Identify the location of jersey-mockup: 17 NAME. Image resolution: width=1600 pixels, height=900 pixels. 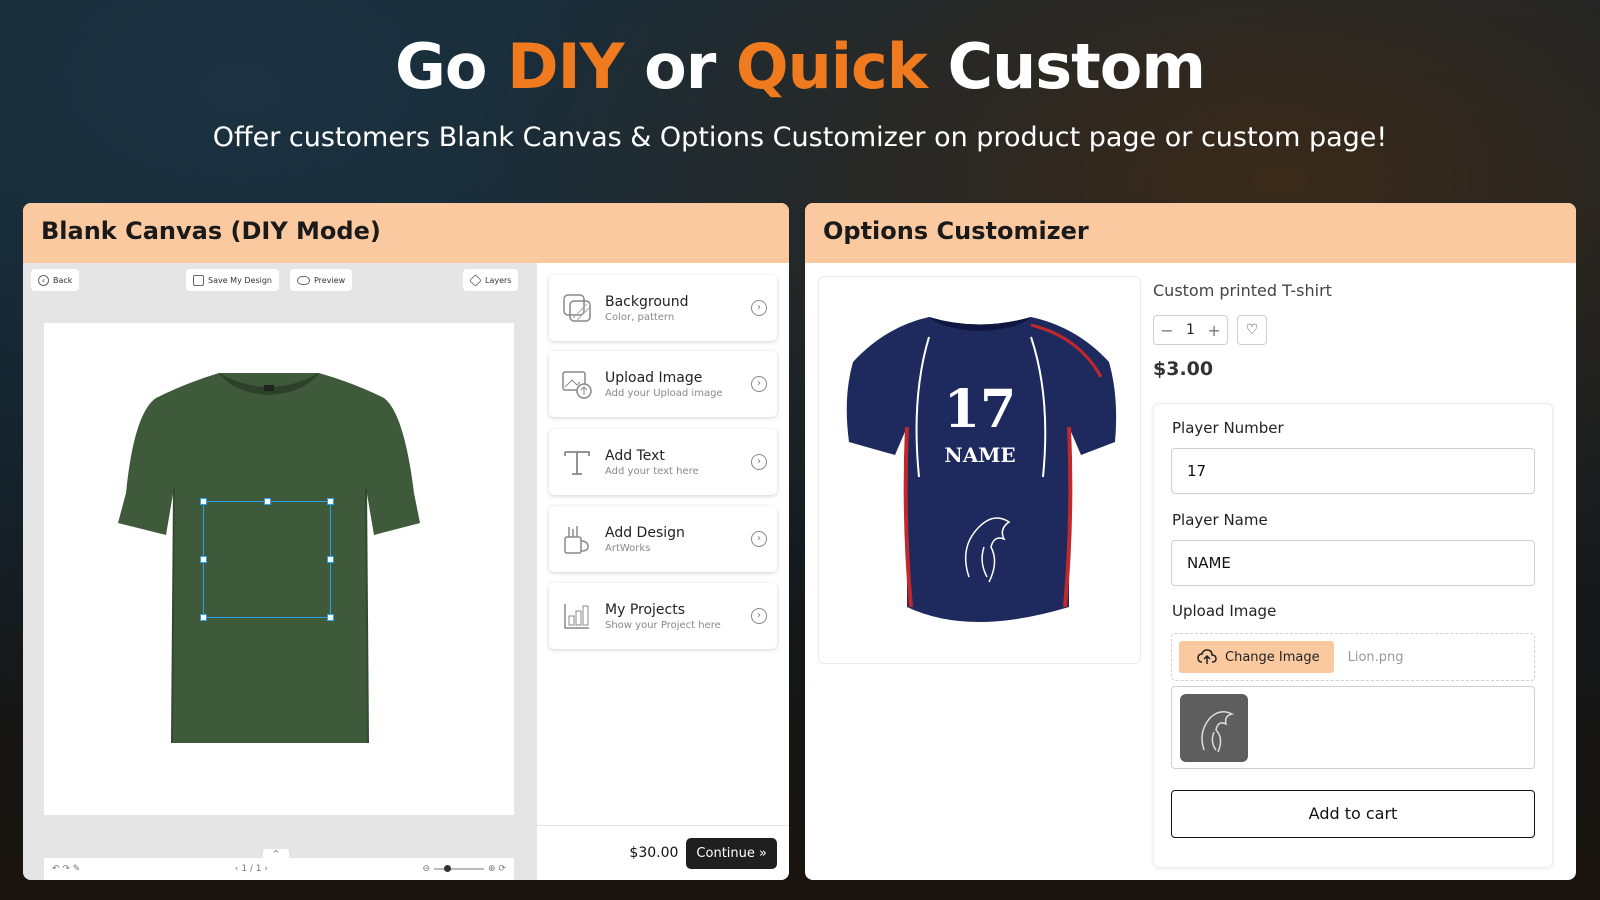
(981, 469).